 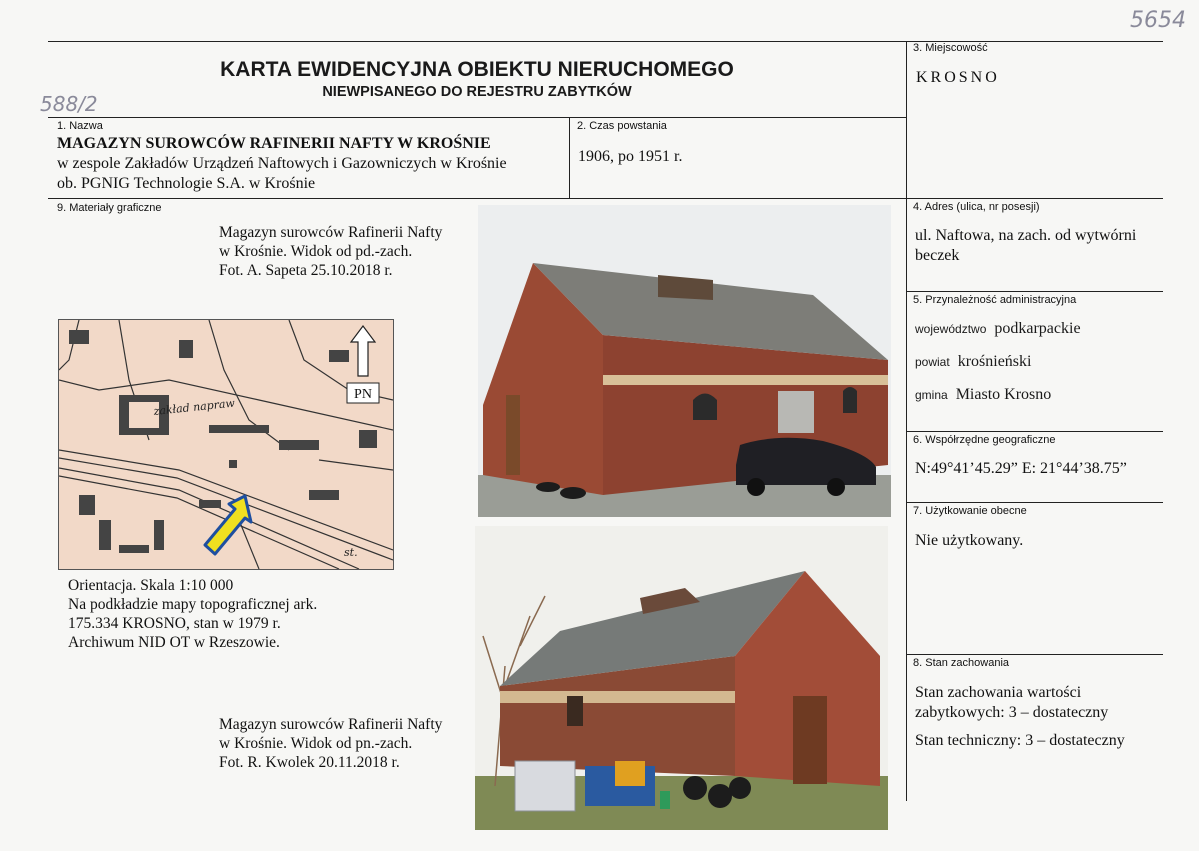 What do you see at coordinates (970, 511) in the screenshot?
I see `field-7-label: 7. Użytkowanie obecne` at bounding box center [970, 511].